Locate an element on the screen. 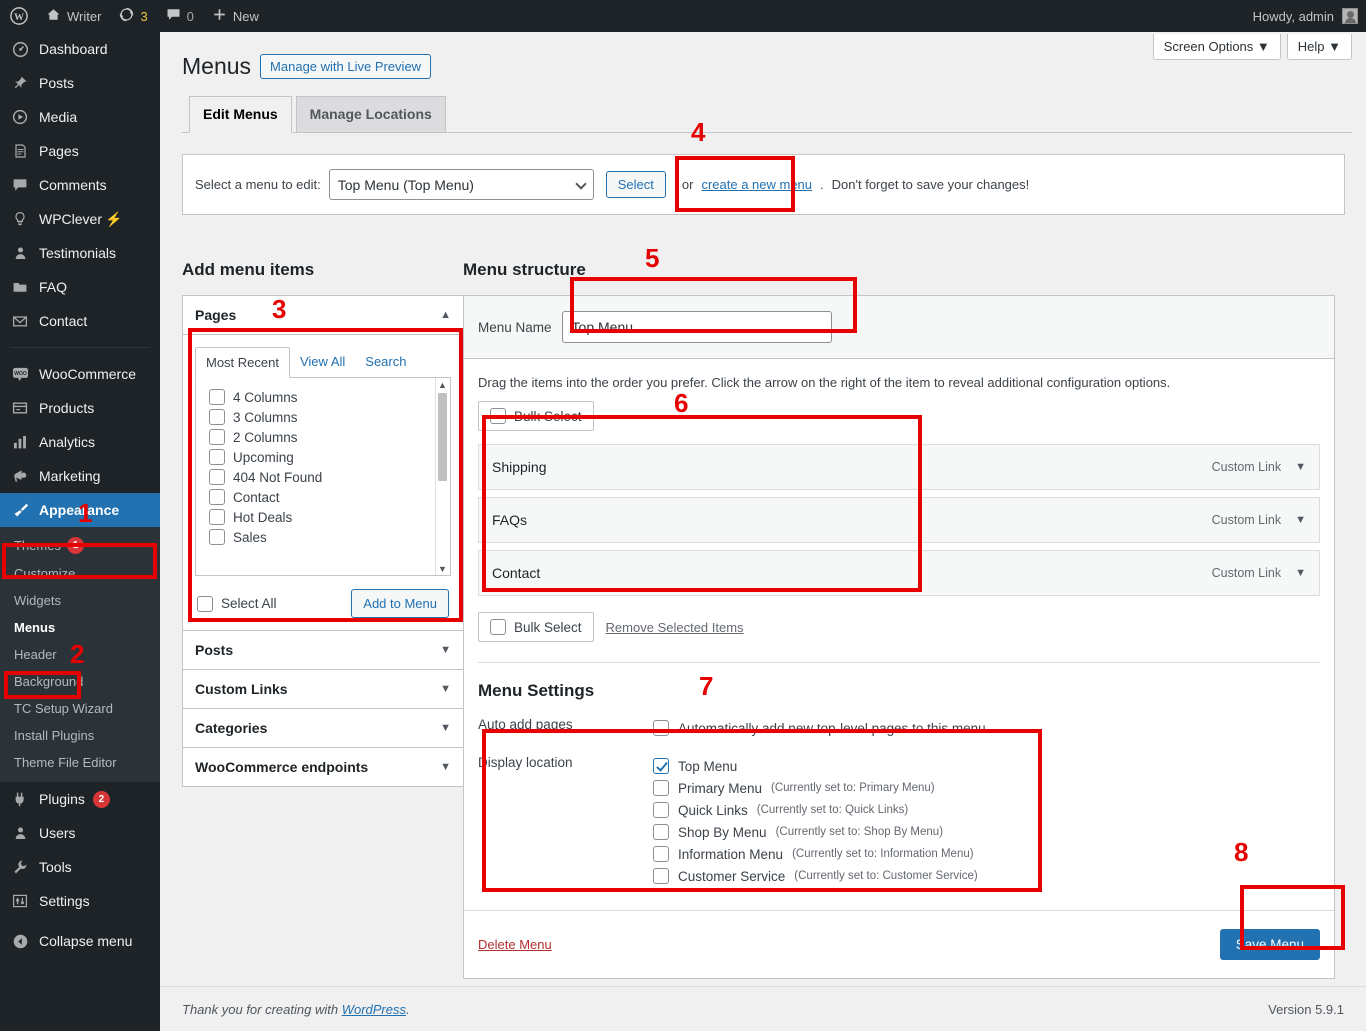 The image size is (1366, 1031). pages-list-scrollbar: ▲ ▼ is located at coordinates (442, 476).